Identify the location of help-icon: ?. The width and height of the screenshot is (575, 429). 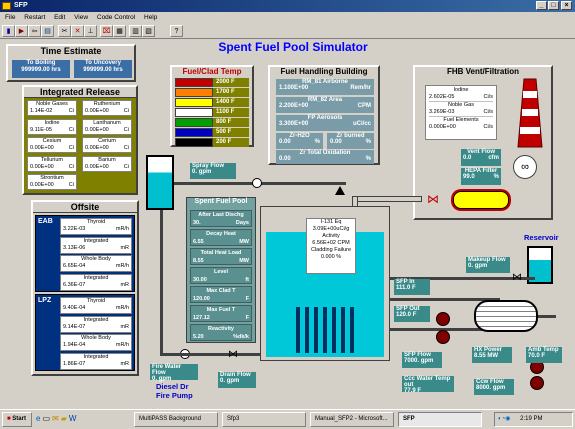
(176, 31).